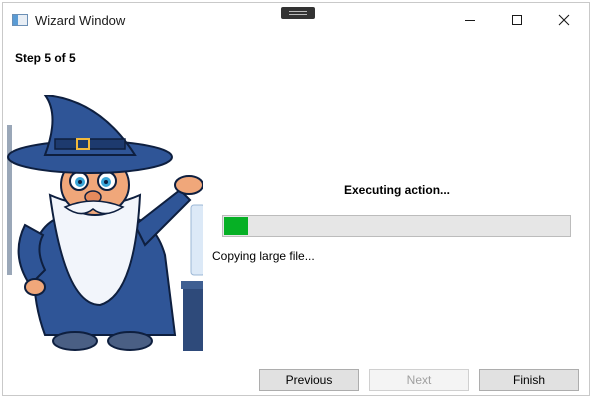  Describe the element at coordinates (419, 380) in the screenshot. I see `next-button: Next` at that location.